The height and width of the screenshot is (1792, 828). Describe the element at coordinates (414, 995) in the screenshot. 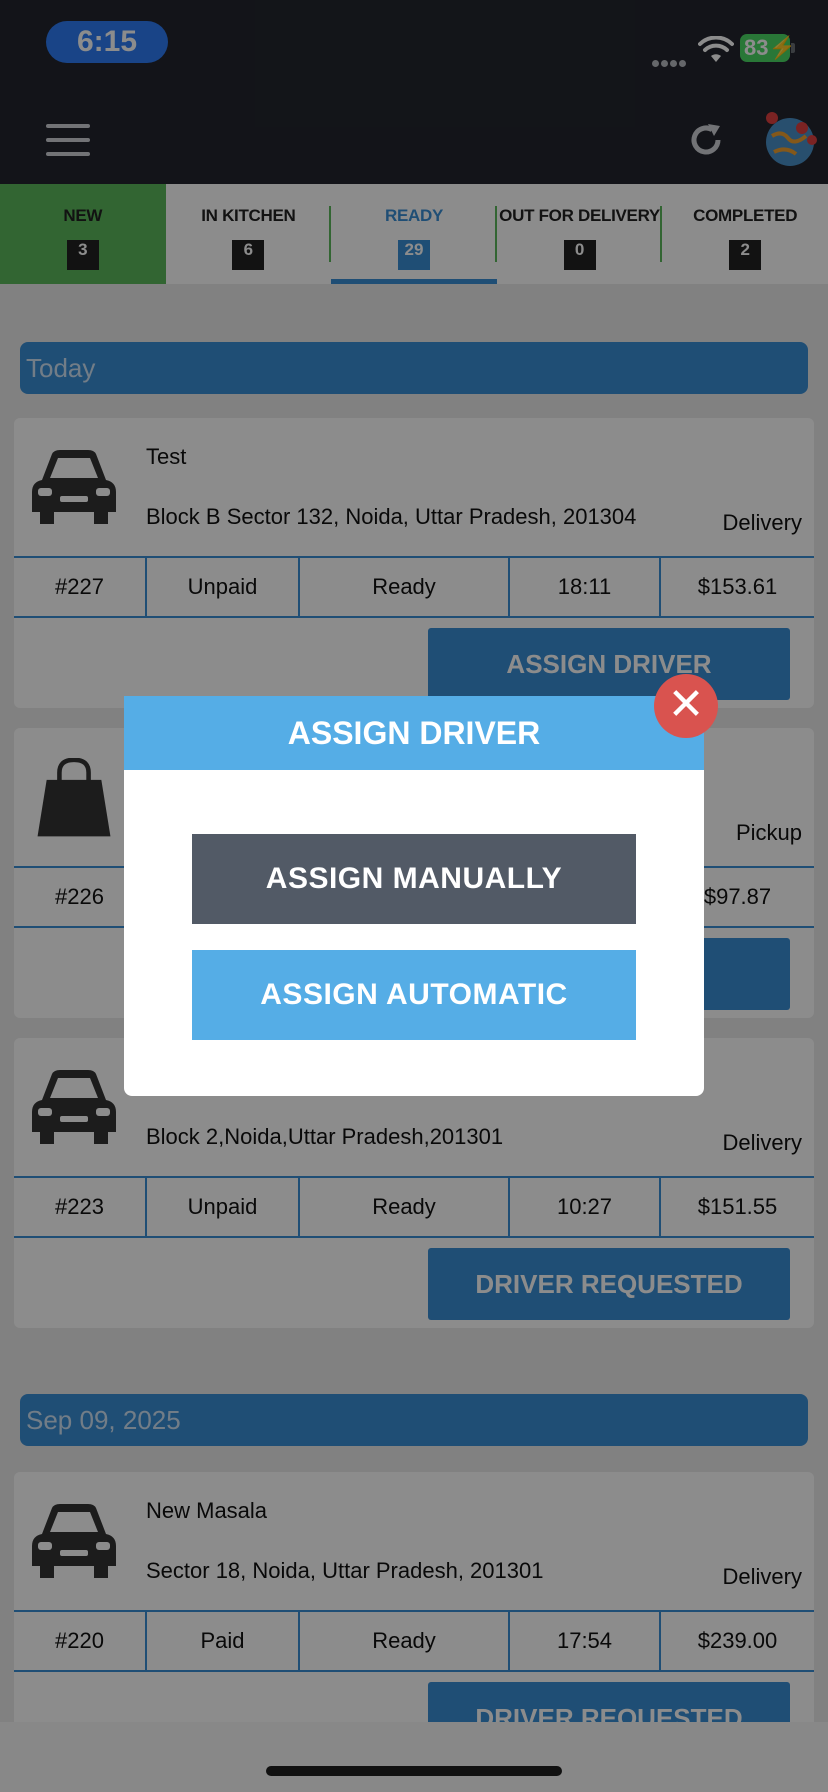

I see `assign-automatic-button: ASSIGN AUTOMATIC` at that location.